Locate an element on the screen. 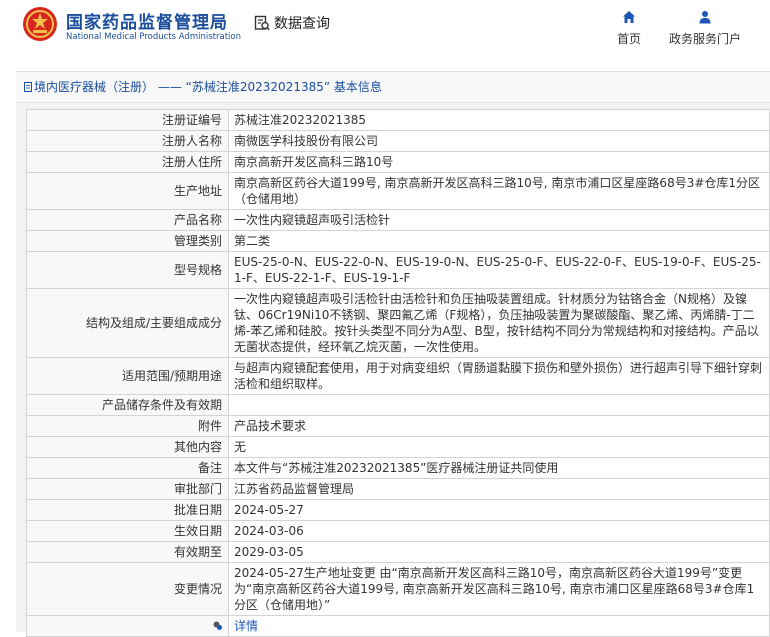 The width and height of the screenshot is (770, 637). query-icon is located at coordinates (262, 23).